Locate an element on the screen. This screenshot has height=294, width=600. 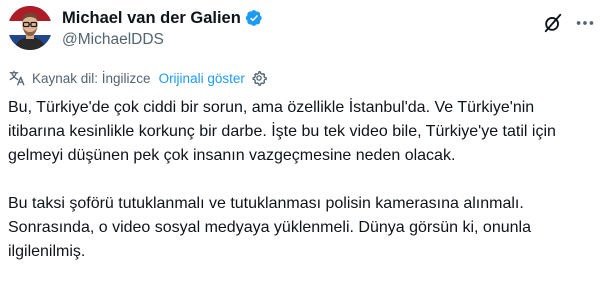
translate-icon is located at coordinates (17, 78).